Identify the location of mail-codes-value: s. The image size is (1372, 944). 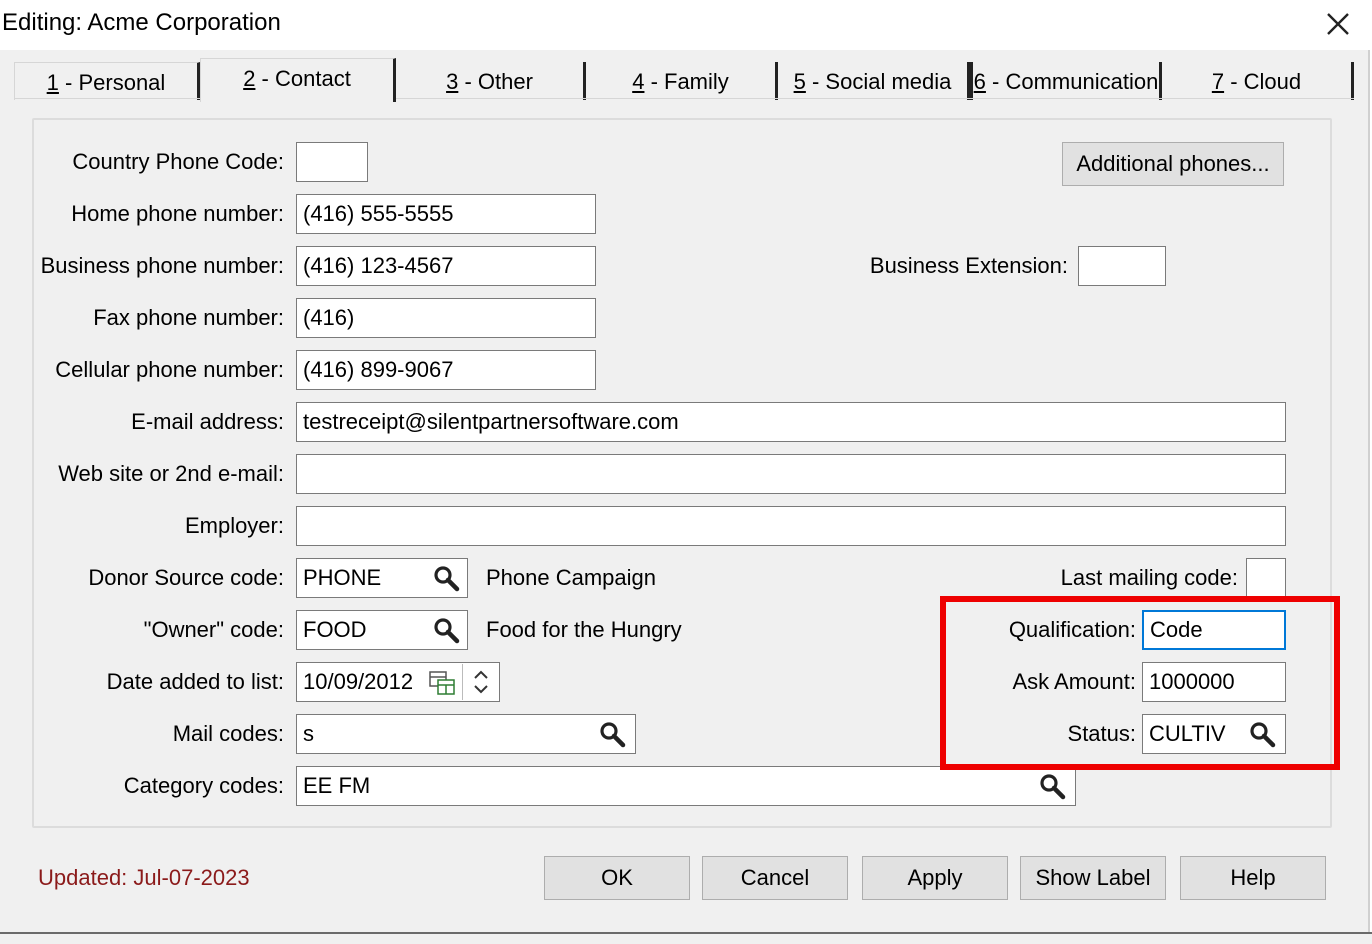
(308, 733).